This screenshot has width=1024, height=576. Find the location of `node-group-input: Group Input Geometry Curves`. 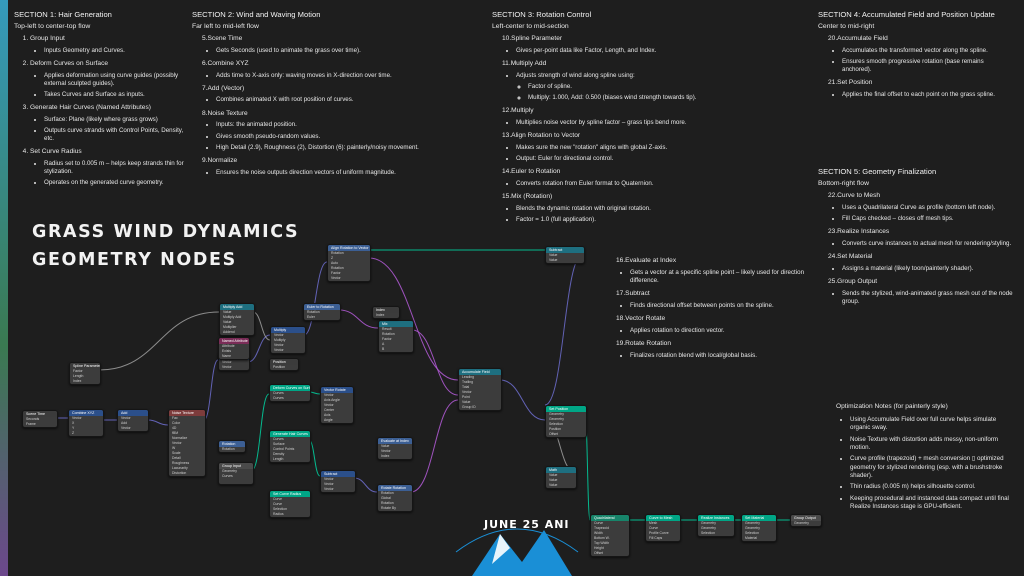

node-group-input: Group Input Geometry Curves is located at coordinates (236, 473).